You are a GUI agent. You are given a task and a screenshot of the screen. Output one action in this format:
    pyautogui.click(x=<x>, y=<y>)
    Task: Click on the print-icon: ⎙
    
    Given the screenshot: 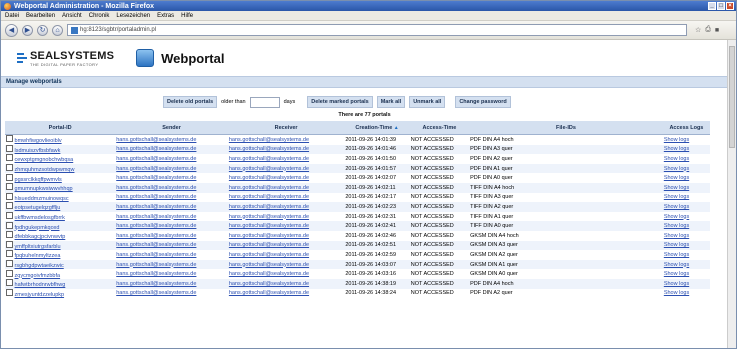 What is the action you would take?
    pyautogui.click(x=708, y=30)
    